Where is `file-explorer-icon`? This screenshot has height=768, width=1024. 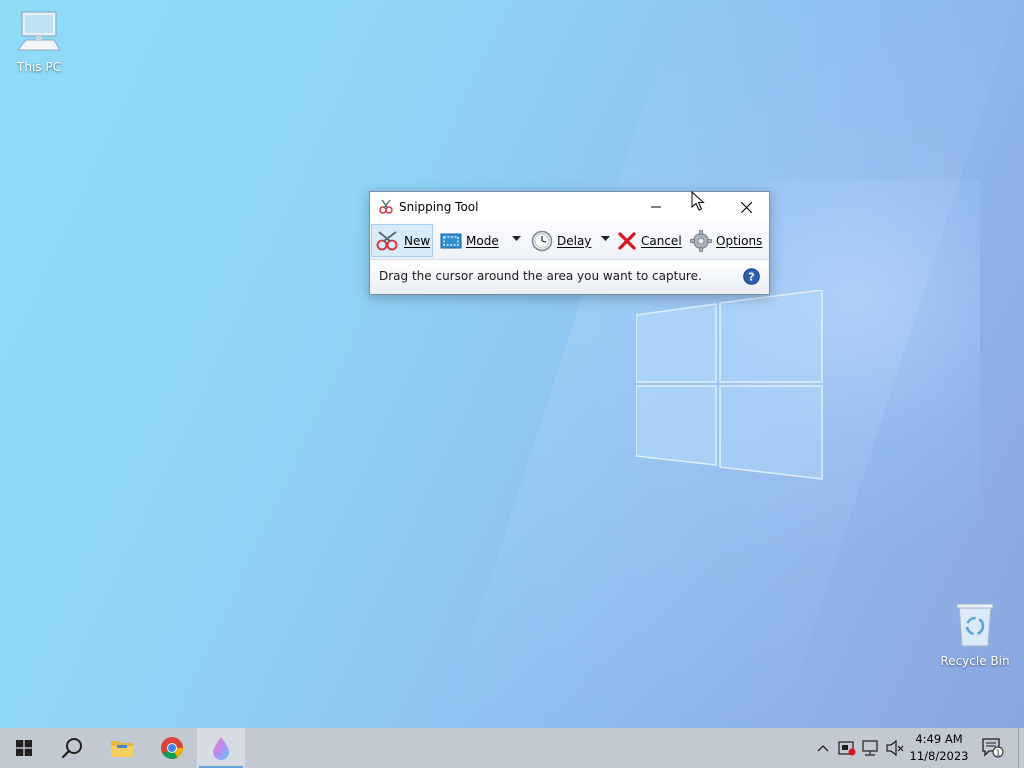 file-explorer-icon is located at coordinates (122, 749).